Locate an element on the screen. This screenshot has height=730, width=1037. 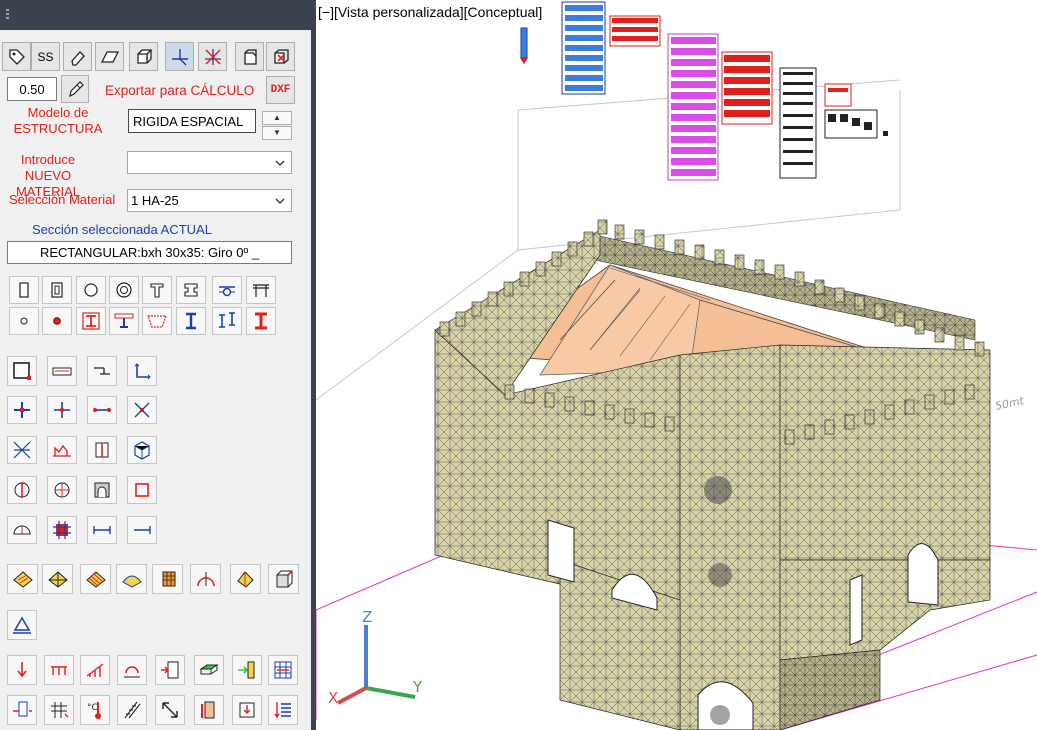
diagonal-button is located at coordinates (142, 410).